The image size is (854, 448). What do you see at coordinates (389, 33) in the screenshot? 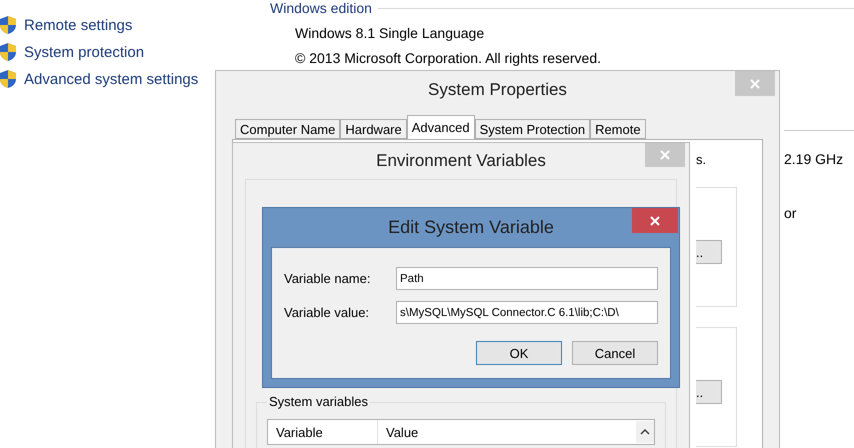
I see `edition-text: Windows 8.1 Single Language` at bounding box center [389, 33].